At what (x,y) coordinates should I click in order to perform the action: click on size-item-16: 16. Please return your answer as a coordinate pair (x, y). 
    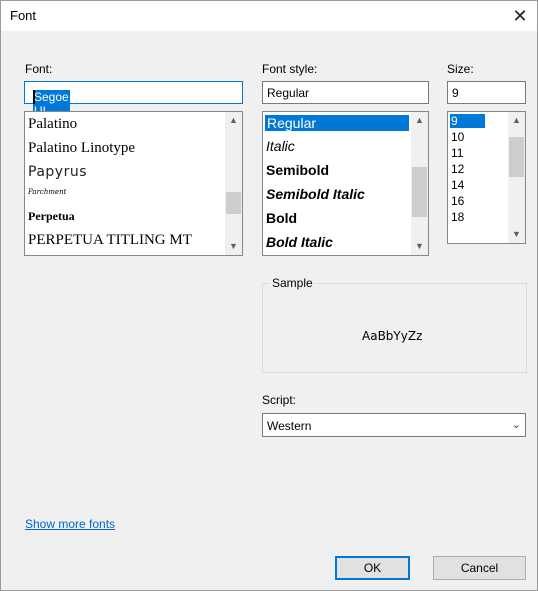
    Looking at the image, I should click on (457, 201).